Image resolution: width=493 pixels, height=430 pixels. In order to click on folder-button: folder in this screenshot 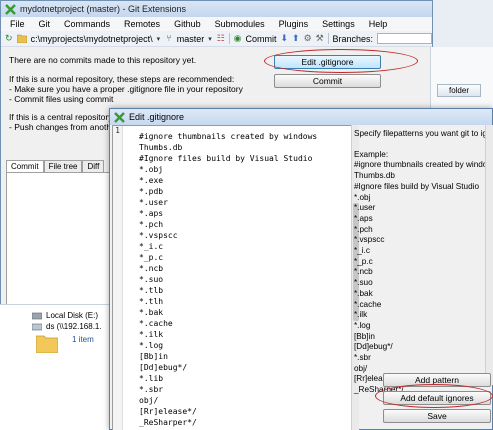, I will do `click(459, 90)`.